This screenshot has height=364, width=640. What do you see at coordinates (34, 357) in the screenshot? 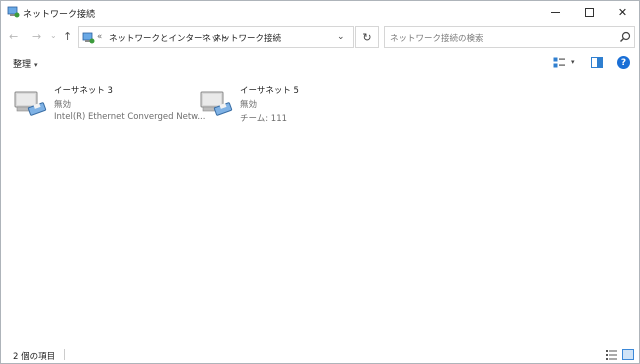
I see `item-count: 2 個の項目` at bounding box center [34, 357].